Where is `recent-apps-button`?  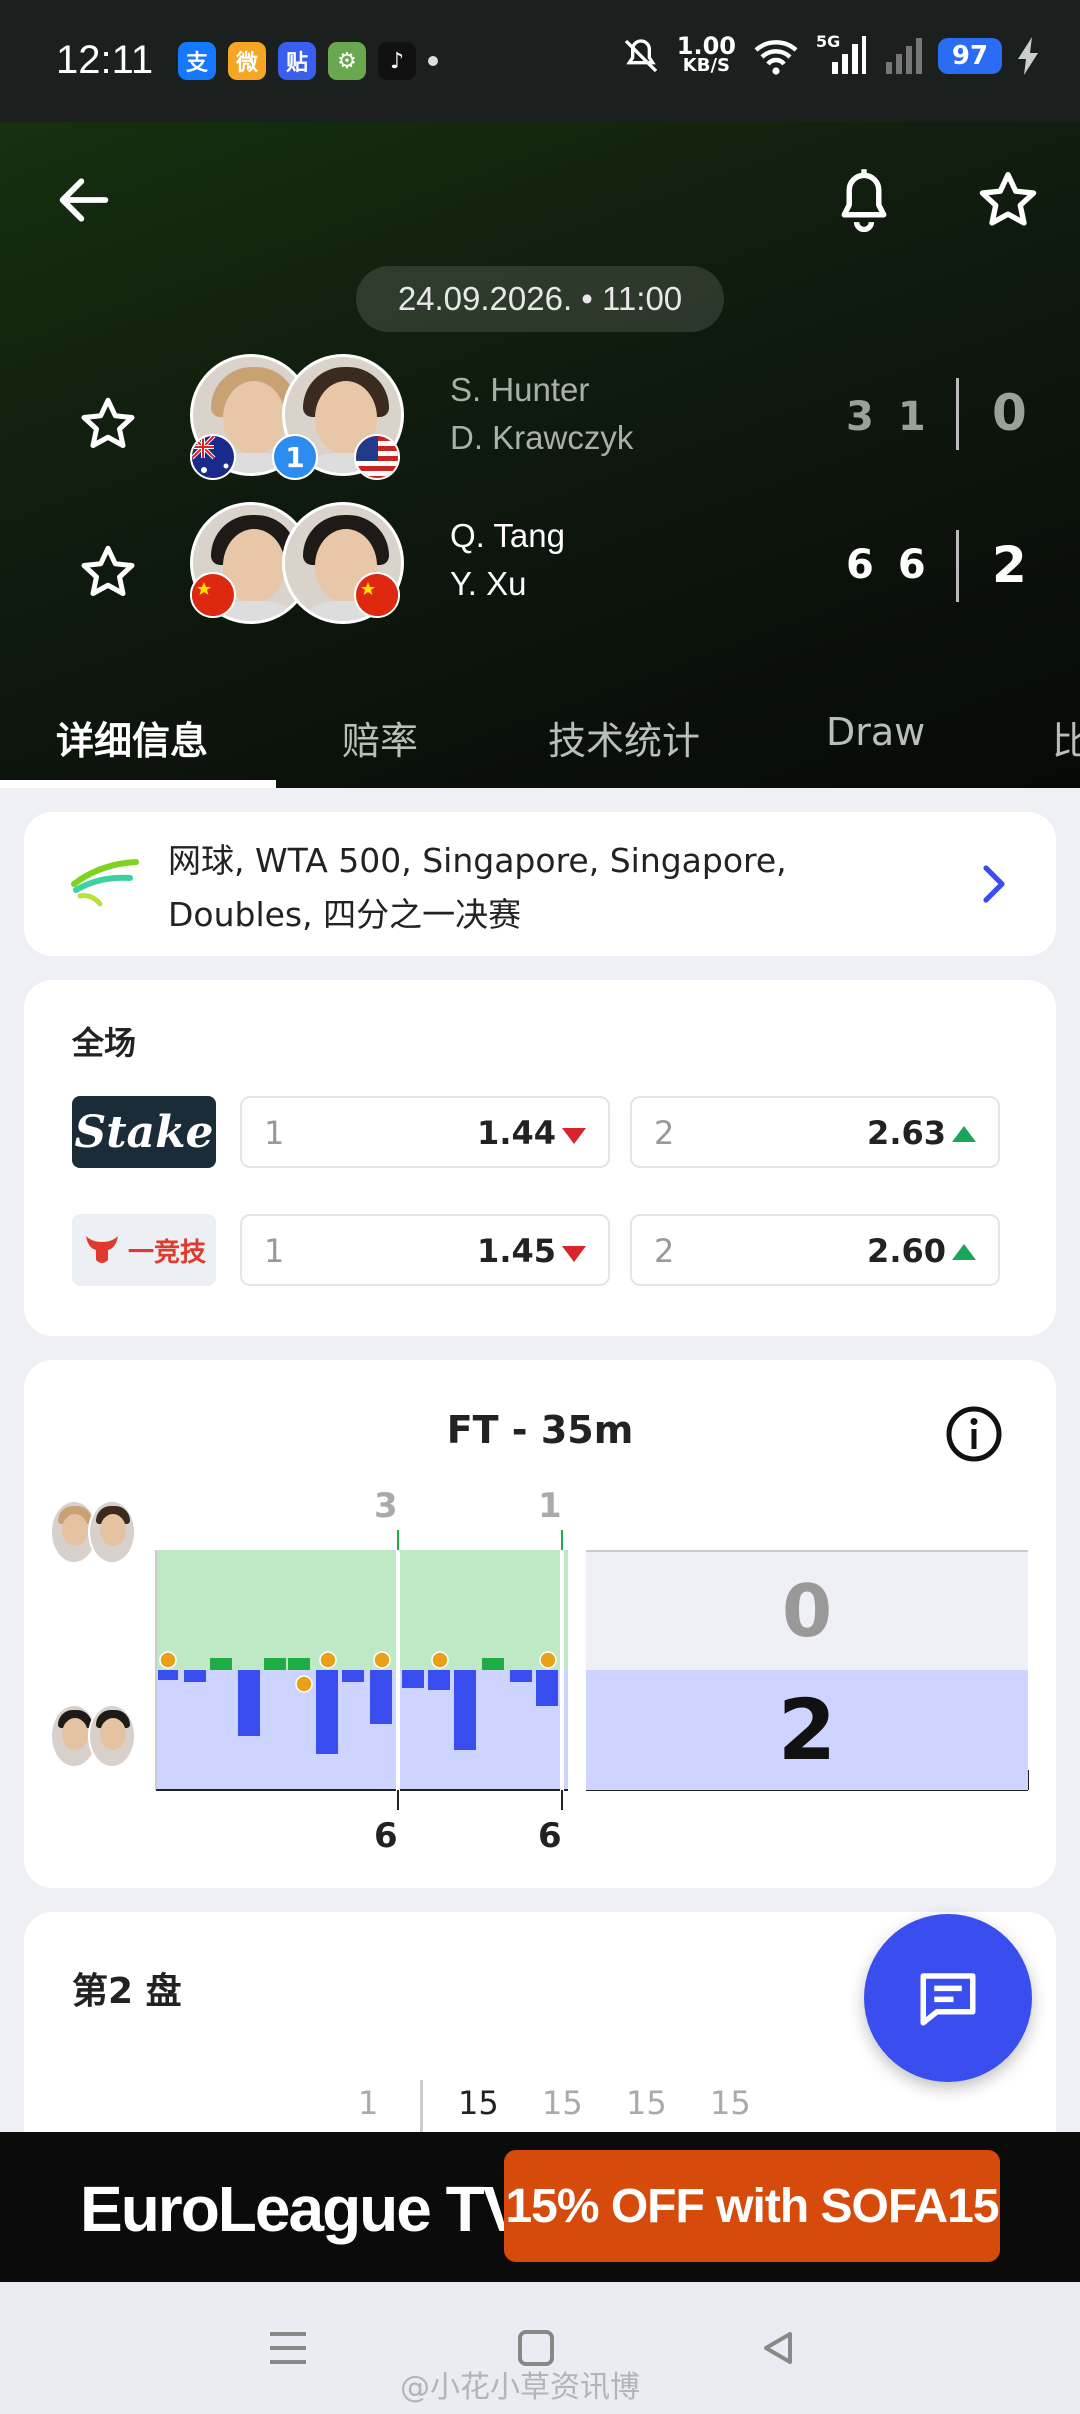
recent-apps-button is located at coordinates (288, 2348).